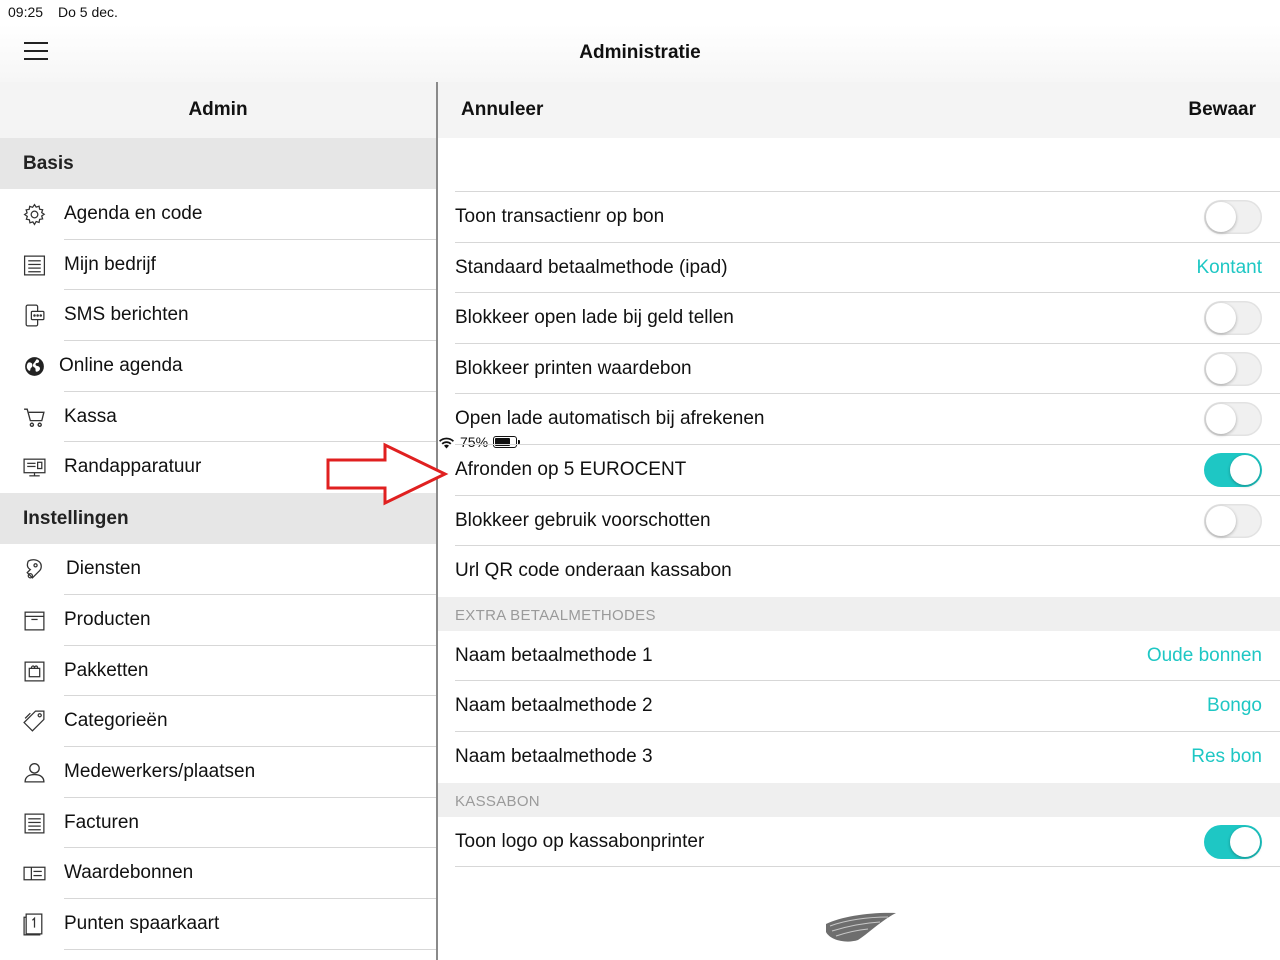 This screenshot has width=1280, height=960. I want to click on sidebar-item-label: Categorieën, so click(116, 721).